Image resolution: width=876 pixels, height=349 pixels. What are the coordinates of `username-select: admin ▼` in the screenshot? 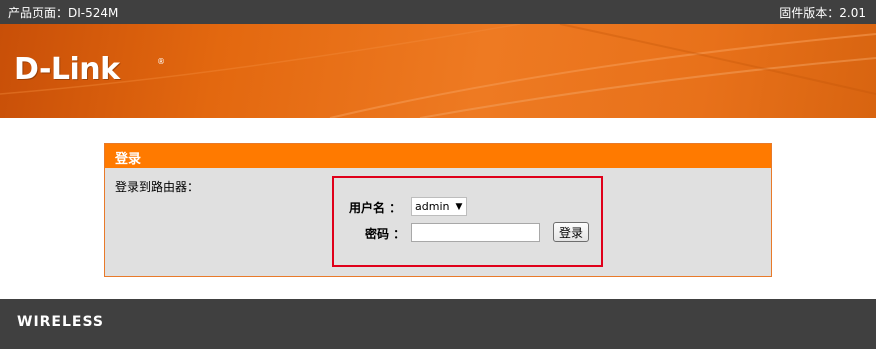 It's located at (439, 206).